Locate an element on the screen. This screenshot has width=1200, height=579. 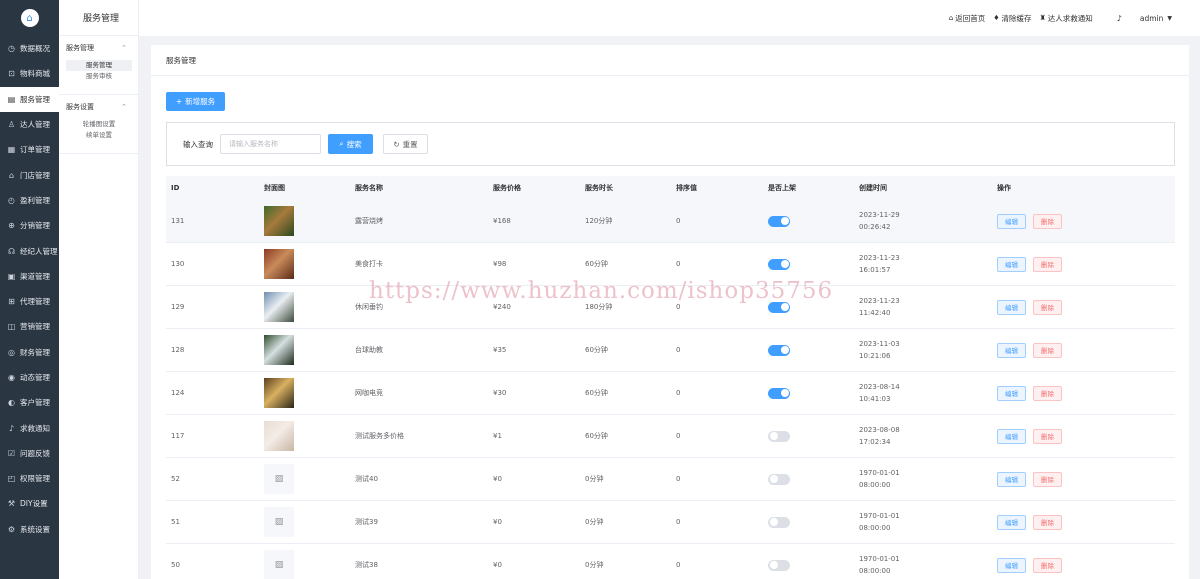
sidebar-item: ⚒ DIY设置 is located at coordinates (29, 503).